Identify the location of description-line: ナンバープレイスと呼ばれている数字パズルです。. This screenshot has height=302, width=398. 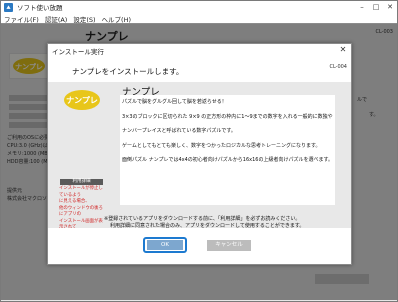
(179, 131).